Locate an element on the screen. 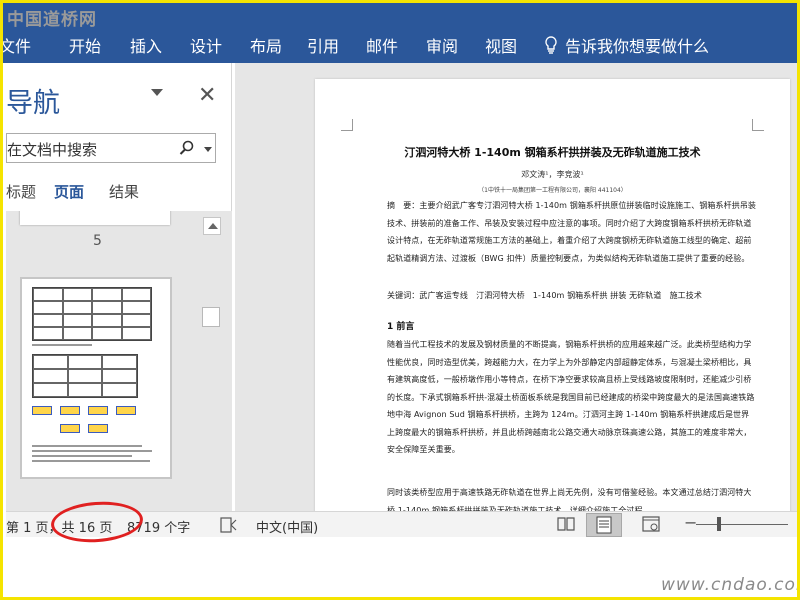 The image size is (800, 600). tab-review: 审阅 is located at coordinates (442, 45).